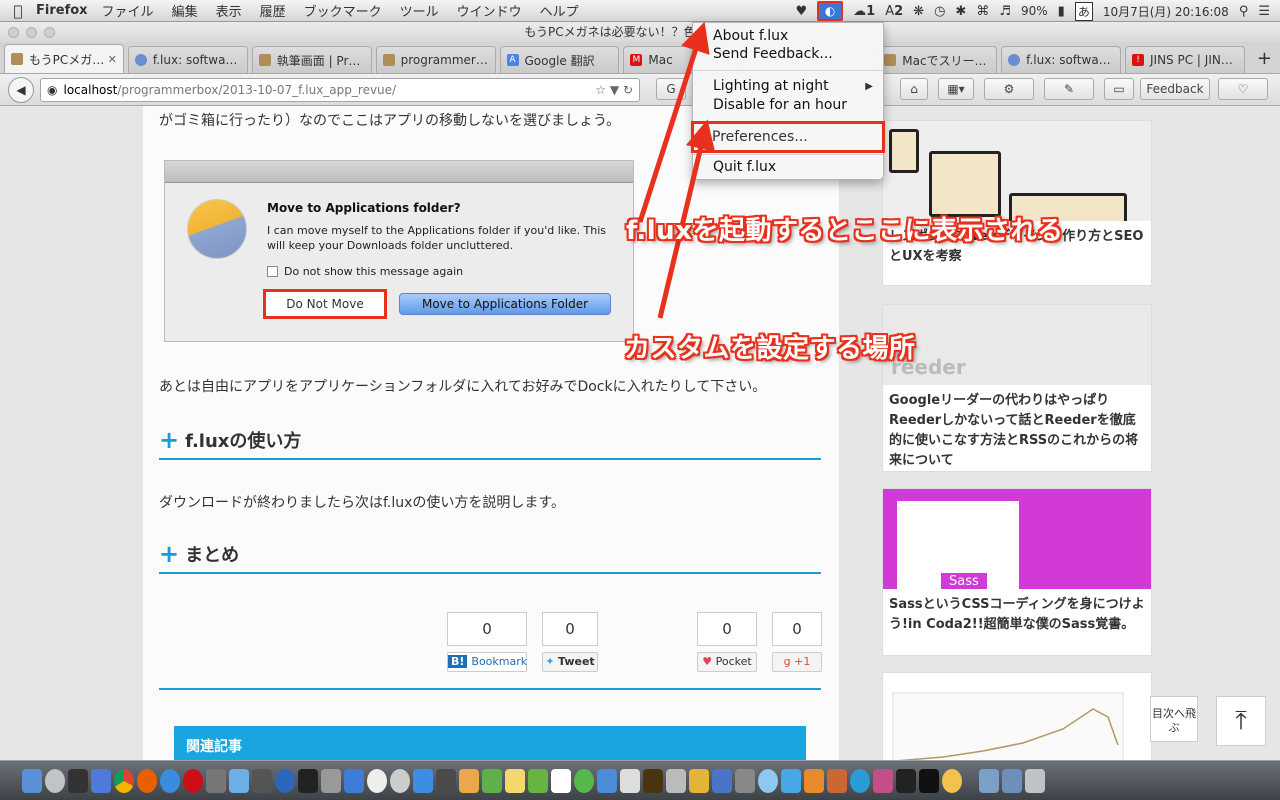 Image resolution: width=1280 pixels, height=800 pixels. Describe the element at coordinates (1005, 11) in the screenshot. I see `volume-icon: ♬` at that location.